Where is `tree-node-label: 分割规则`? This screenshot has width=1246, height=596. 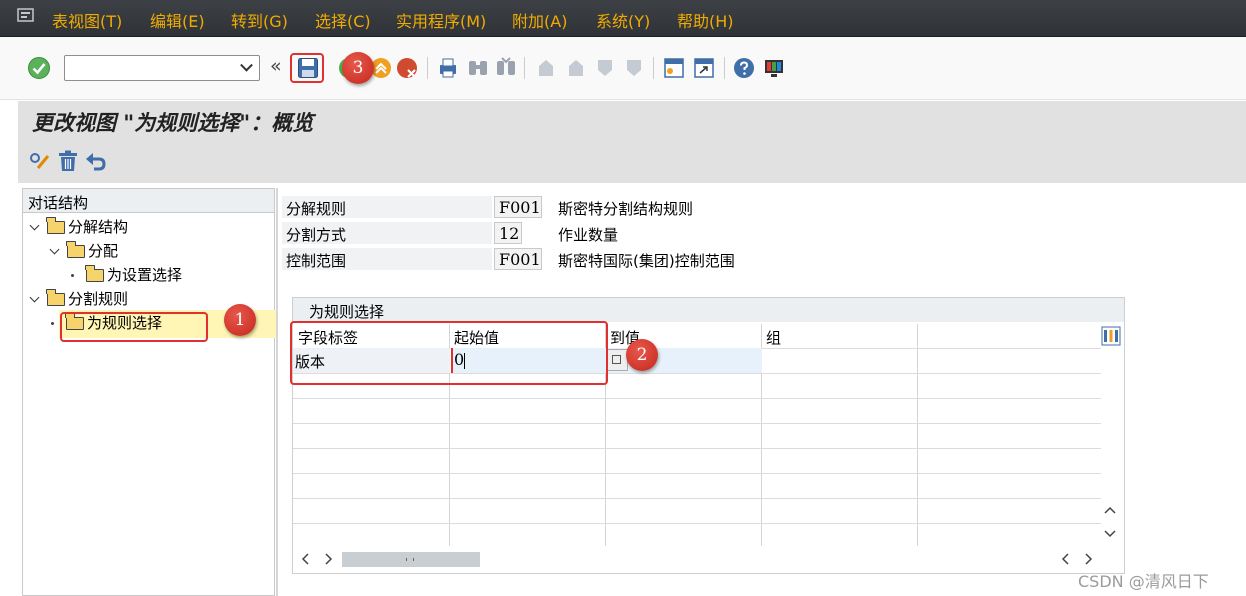 tree-node-label: 分割规则 is located at coordinates (98, 299).